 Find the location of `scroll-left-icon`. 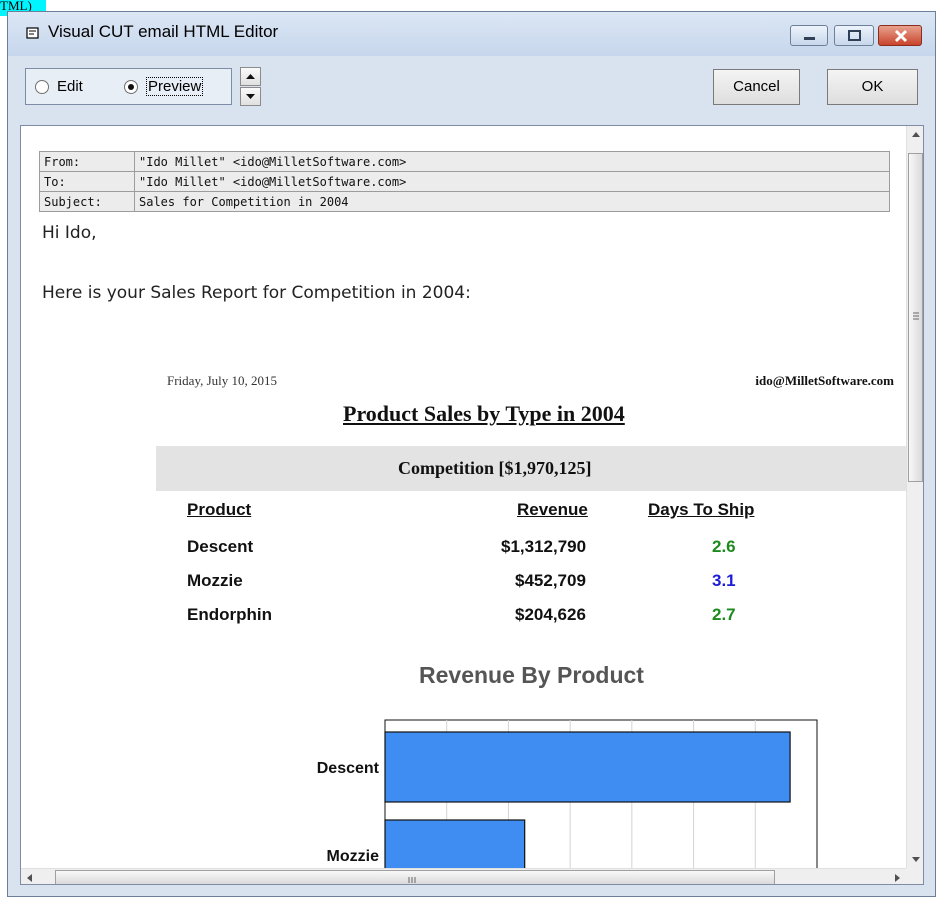

scroll-left-icon is located at coordinates (30, 877).